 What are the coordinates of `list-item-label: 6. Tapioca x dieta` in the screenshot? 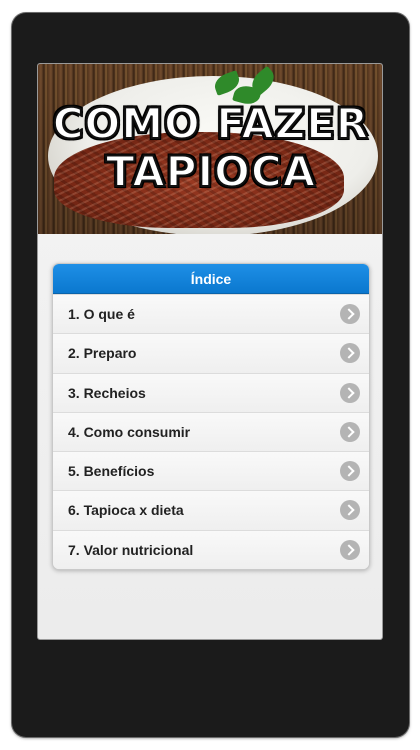 It's located at (126, 510).